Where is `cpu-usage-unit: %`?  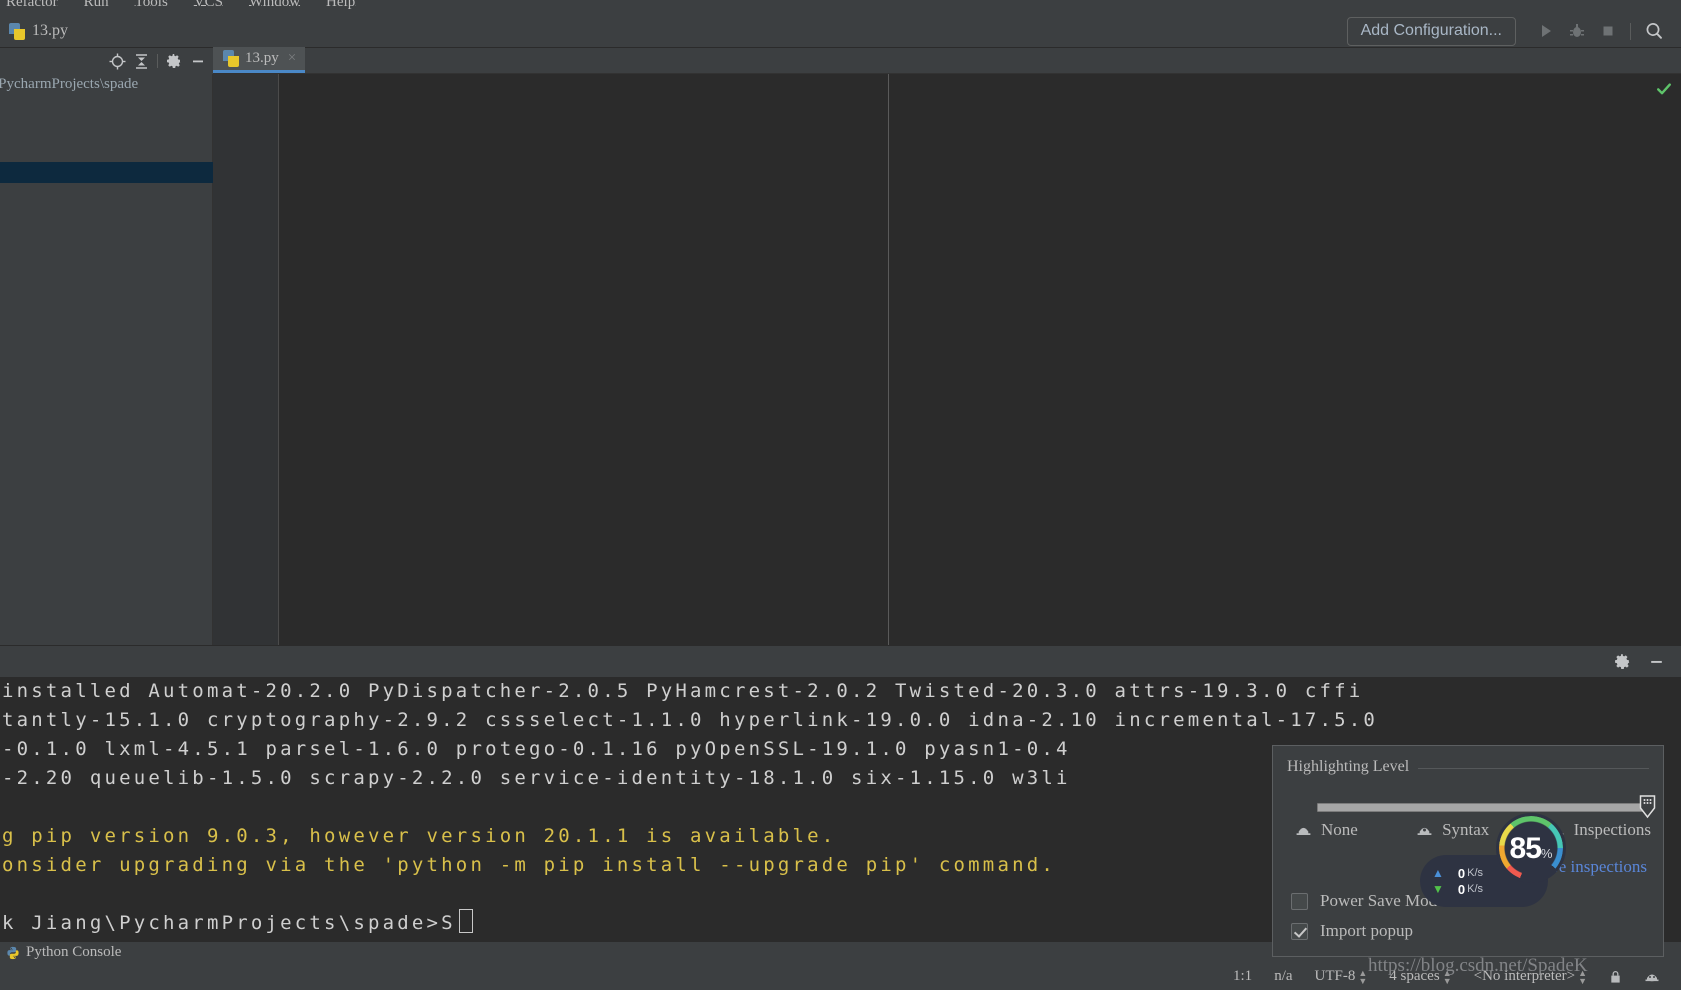 cpu-usage-unit: % is located at coordinates (1546, 853).